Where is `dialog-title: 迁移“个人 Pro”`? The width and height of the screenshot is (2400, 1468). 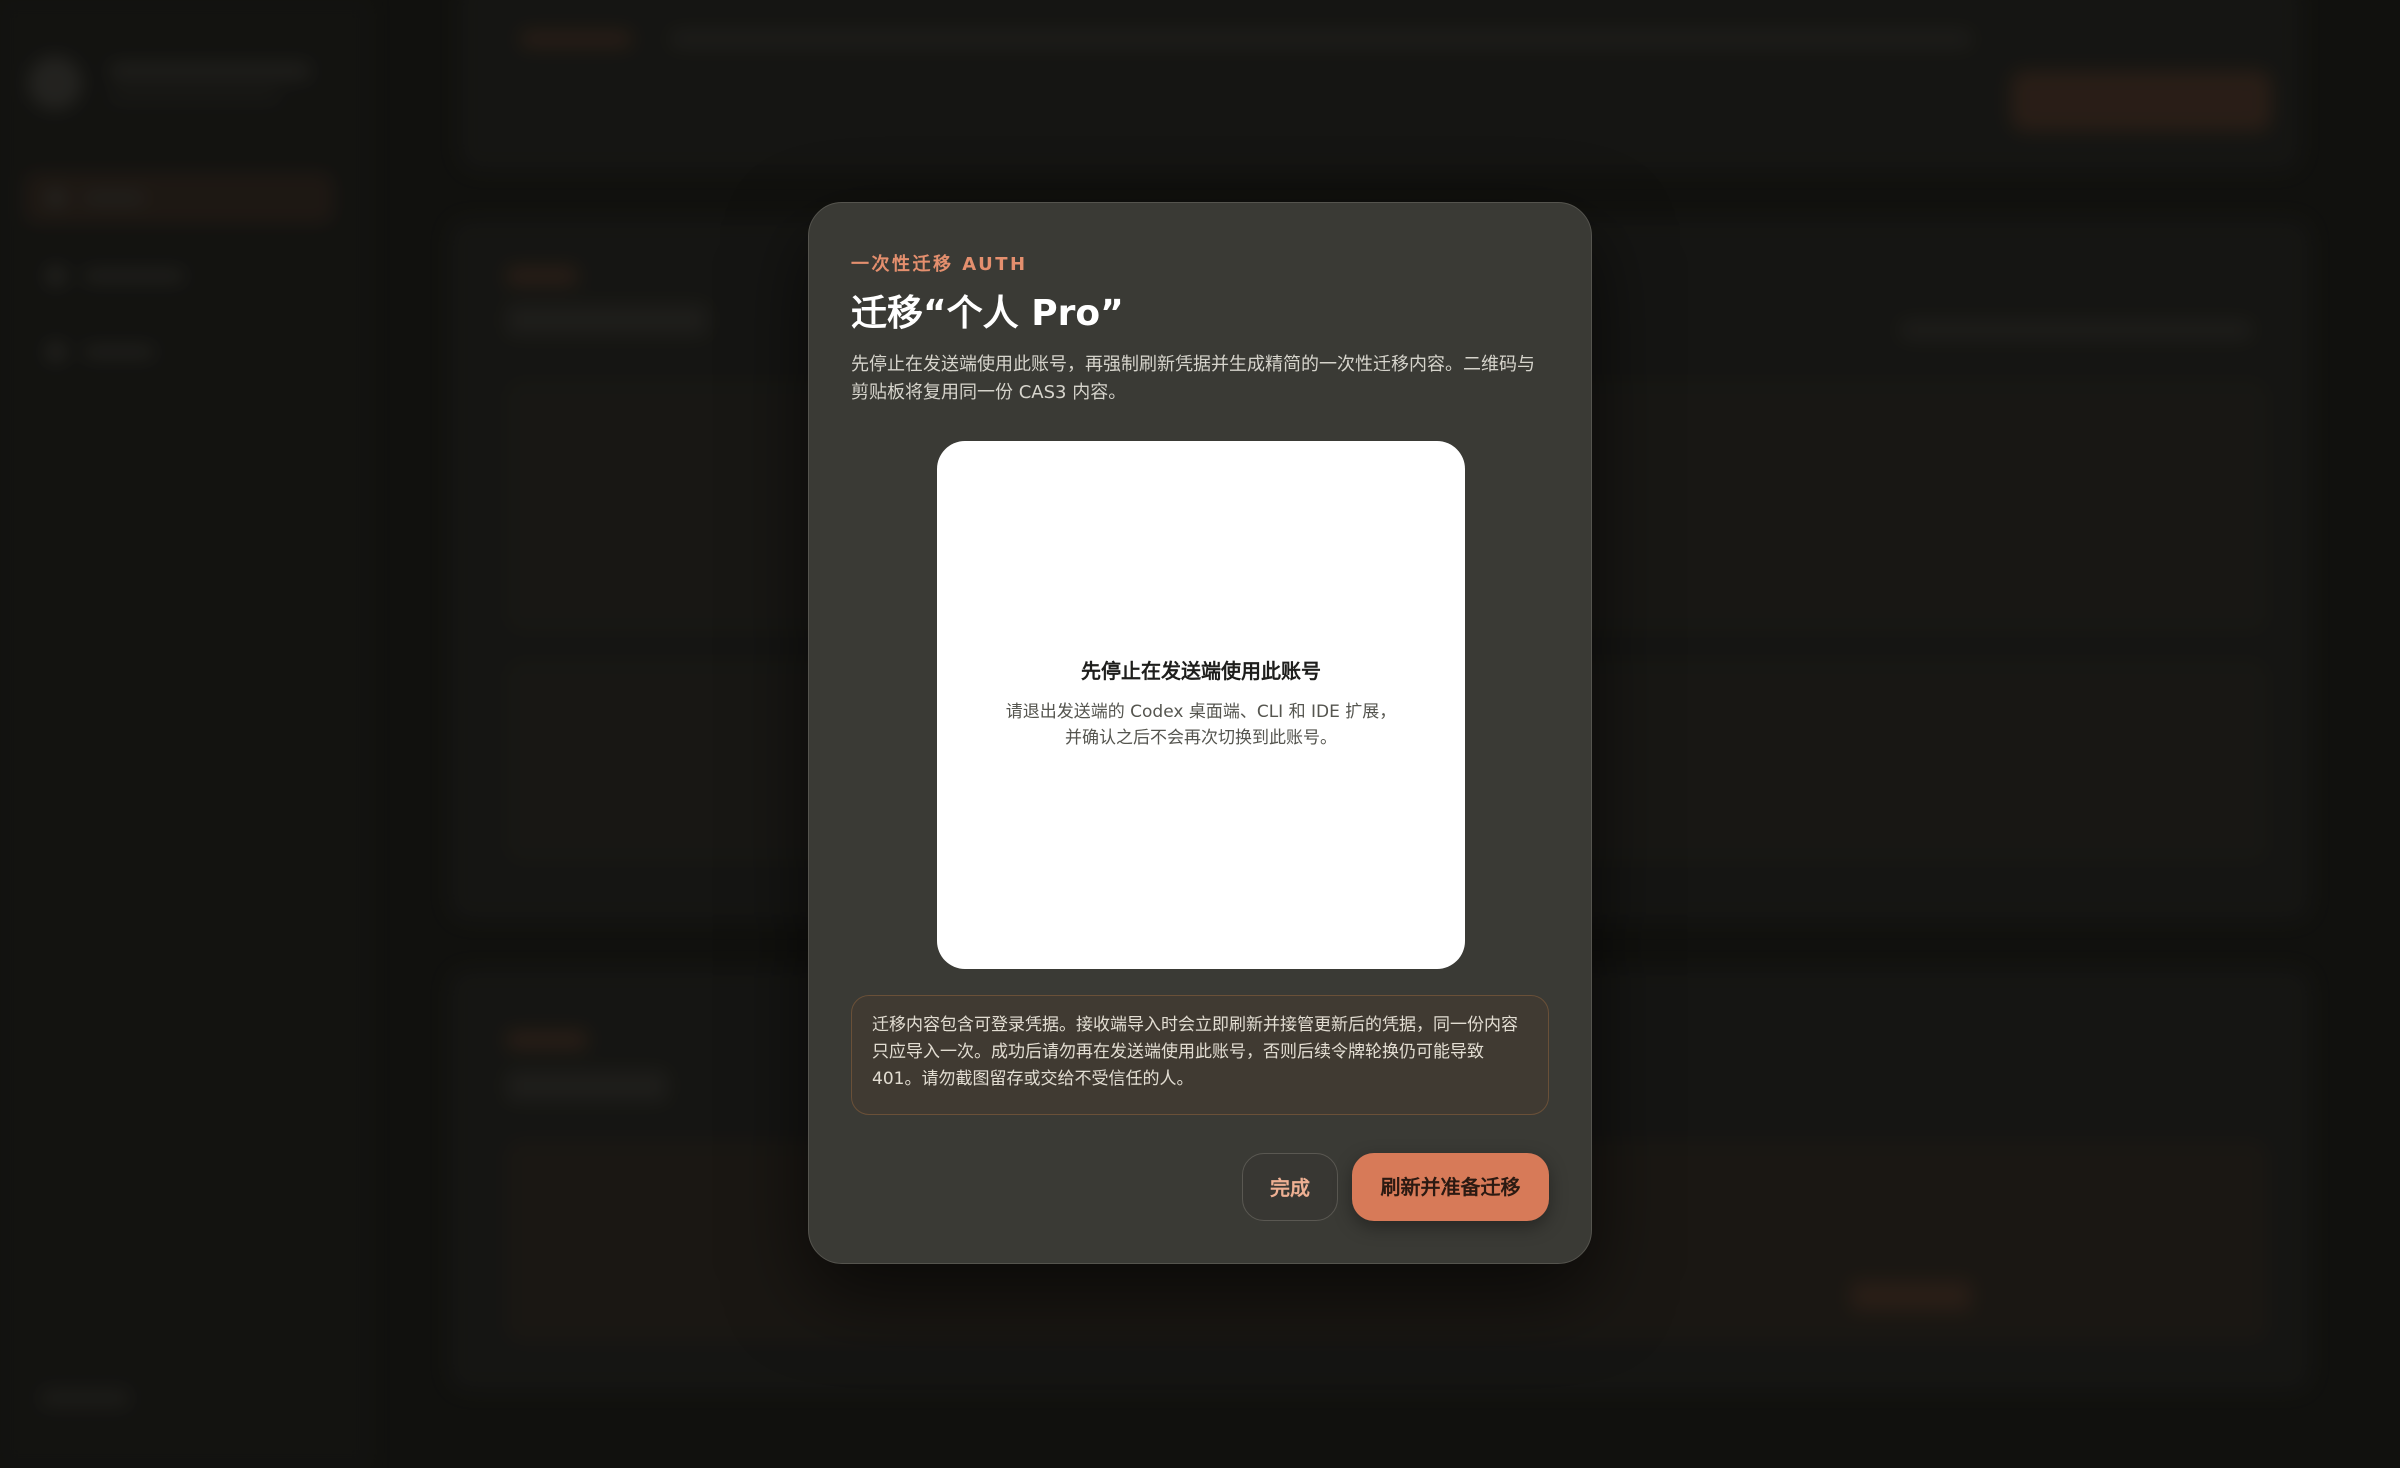 dialog-title: 迁移“个人 Pro” is located at coordinates (987, 313).